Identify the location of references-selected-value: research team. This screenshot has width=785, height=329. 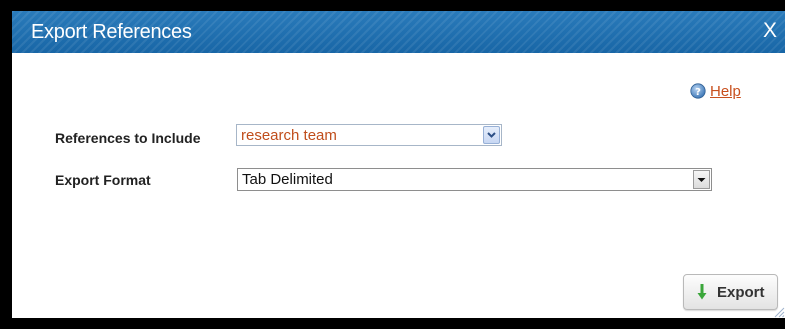
(289, 135).